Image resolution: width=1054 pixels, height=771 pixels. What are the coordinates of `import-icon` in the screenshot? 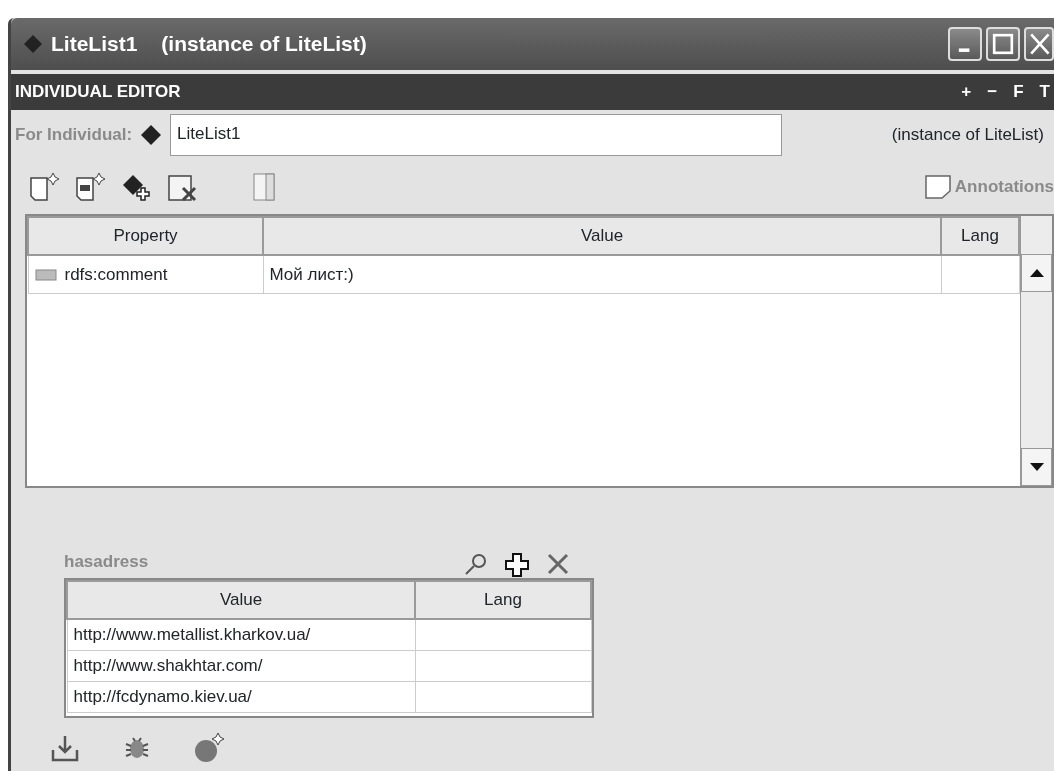 It's located at (66, 748).